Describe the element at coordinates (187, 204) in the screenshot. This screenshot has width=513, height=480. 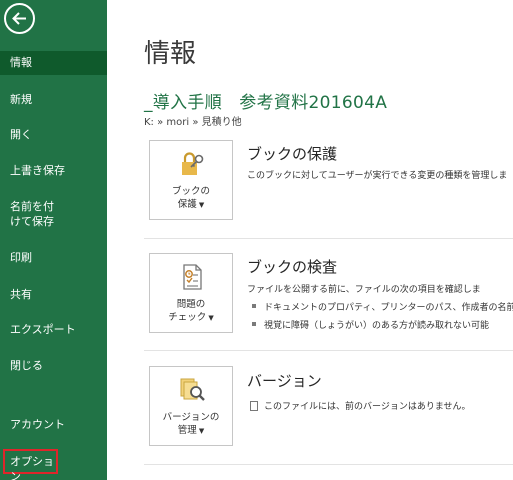
I see `protect-label-line2: 保護` at that location.